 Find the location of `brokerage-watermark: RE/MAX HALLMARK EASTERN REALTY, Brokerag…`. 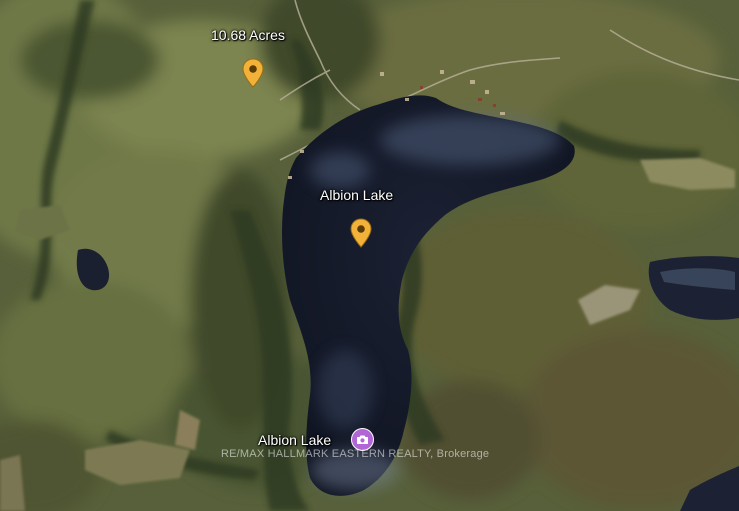

brokerage-watermark: RE/MAX HALLMARK EASTERN REALTY, Brokerag… is located at coordinates (355, 454).